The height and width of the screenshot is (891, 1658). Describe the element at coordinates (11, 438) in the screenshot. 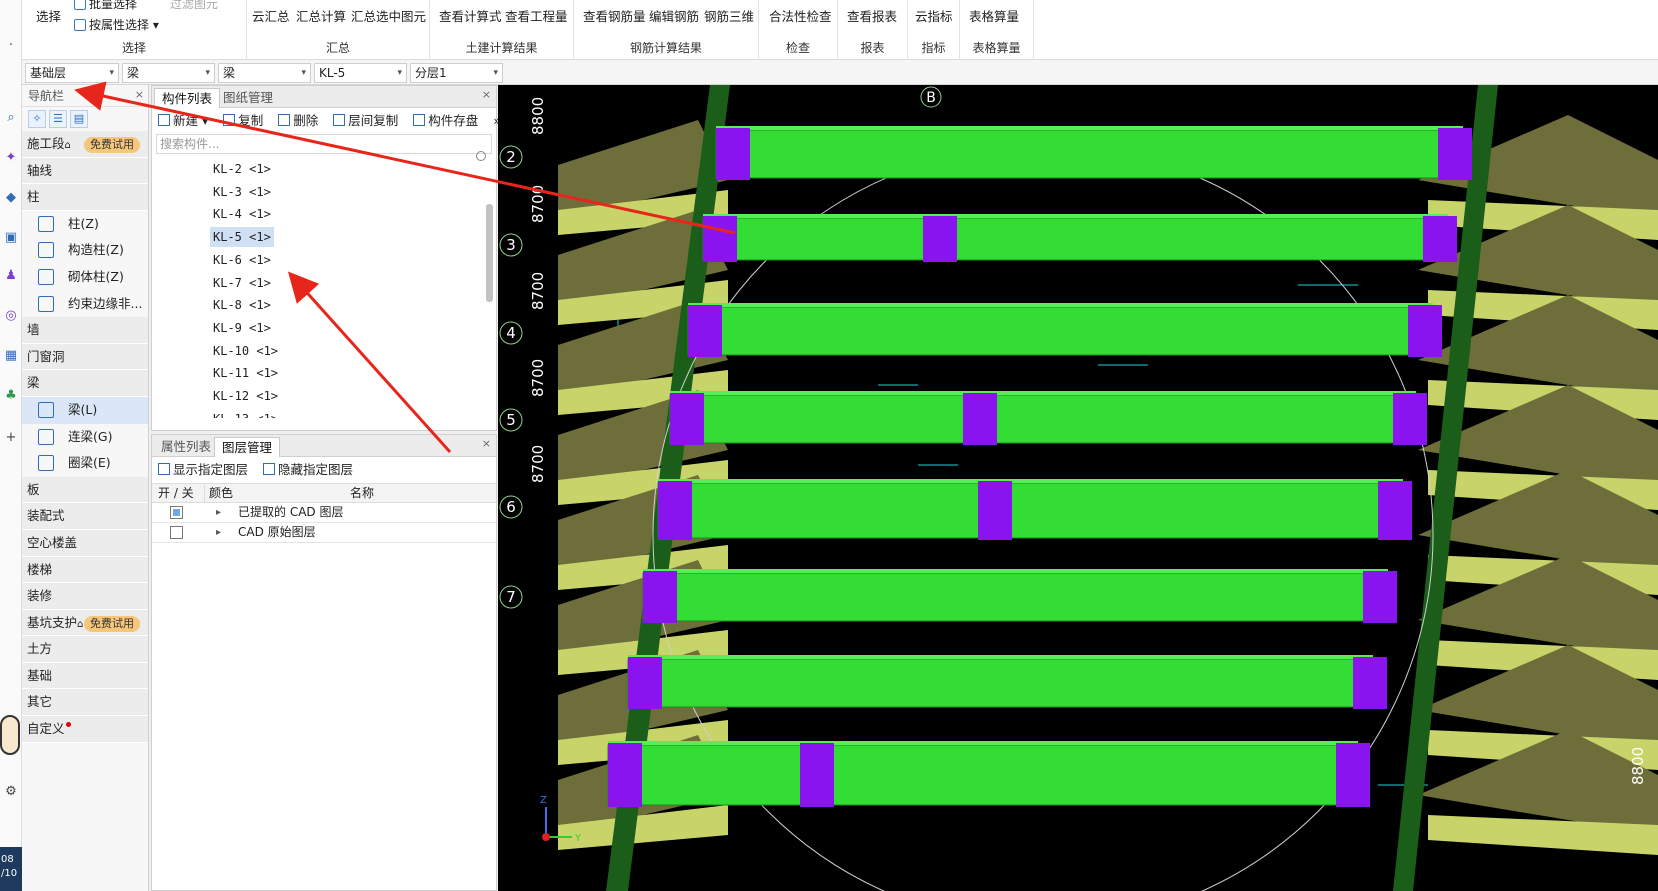

I see `plus-icon: +` at that location.